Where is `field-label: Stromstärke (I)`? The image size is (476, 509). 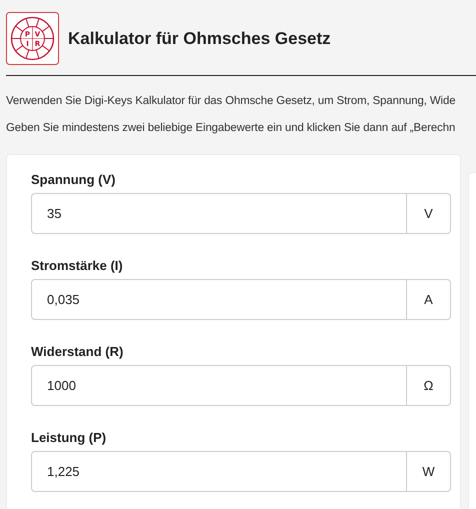
field-label: Stromstärke (I) is located at coordinates (77, 265).